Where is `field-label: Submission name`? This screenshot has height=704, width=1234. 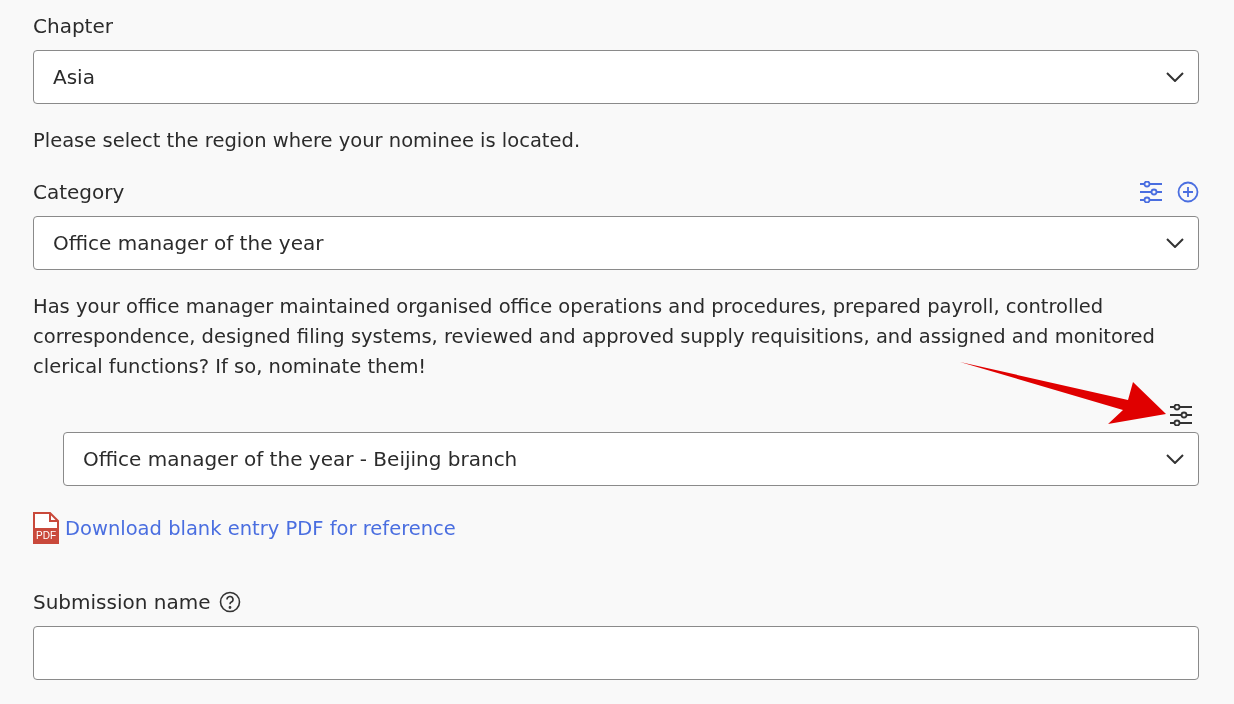
field-label: Submission name is located at coordinates (122, 602).